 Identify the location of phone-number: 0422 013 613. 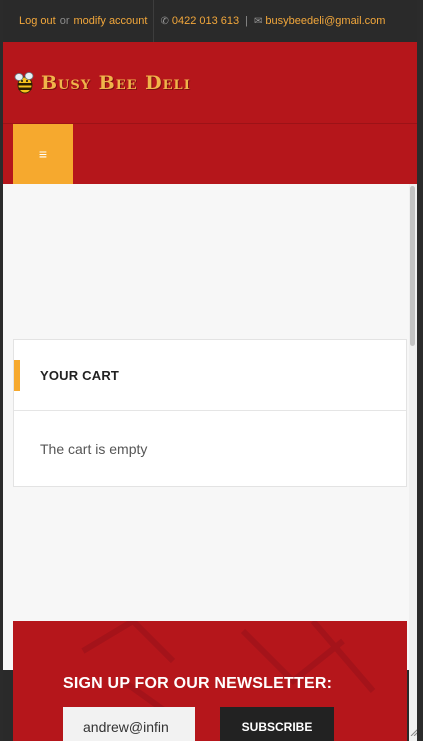
(205, 21).